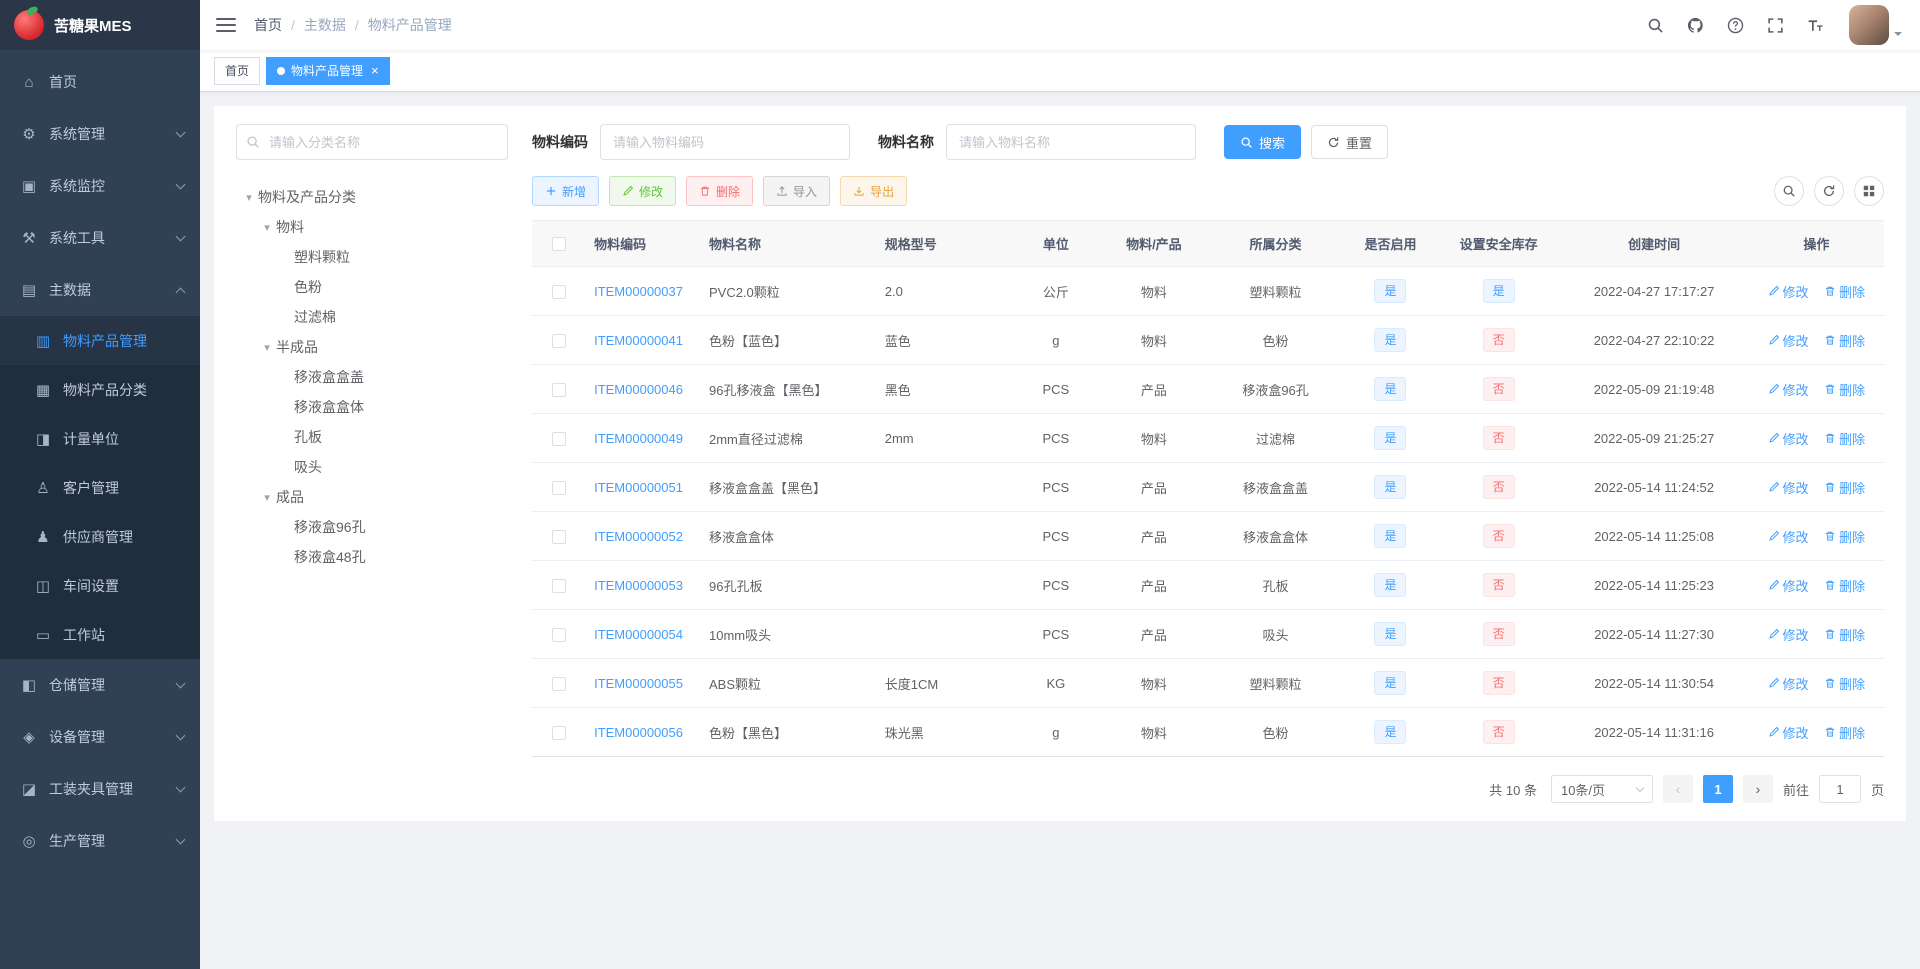 This screenshot has width=1920, height=969. I want to click on material-name-input, so click(1071, 142).